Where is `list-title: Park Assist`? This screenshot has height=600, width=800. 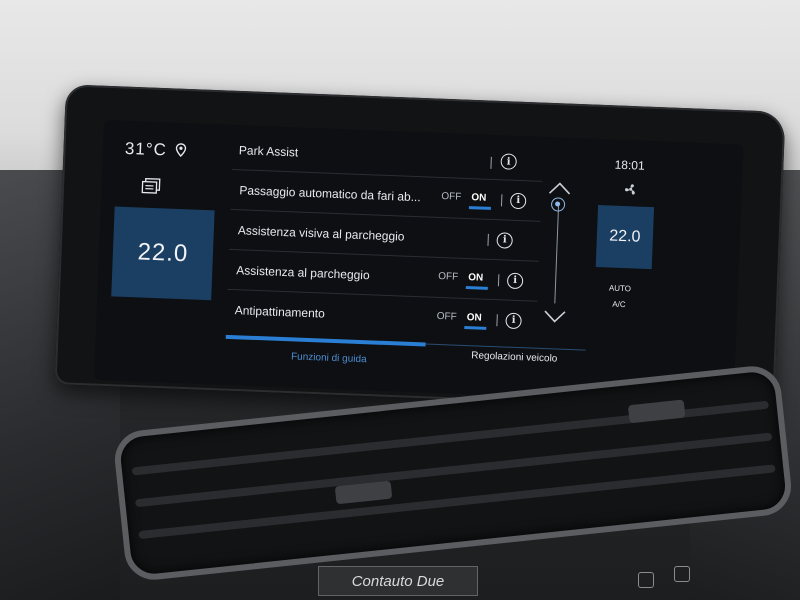 list-title: Park Assist is located at coordinates (268, 151).